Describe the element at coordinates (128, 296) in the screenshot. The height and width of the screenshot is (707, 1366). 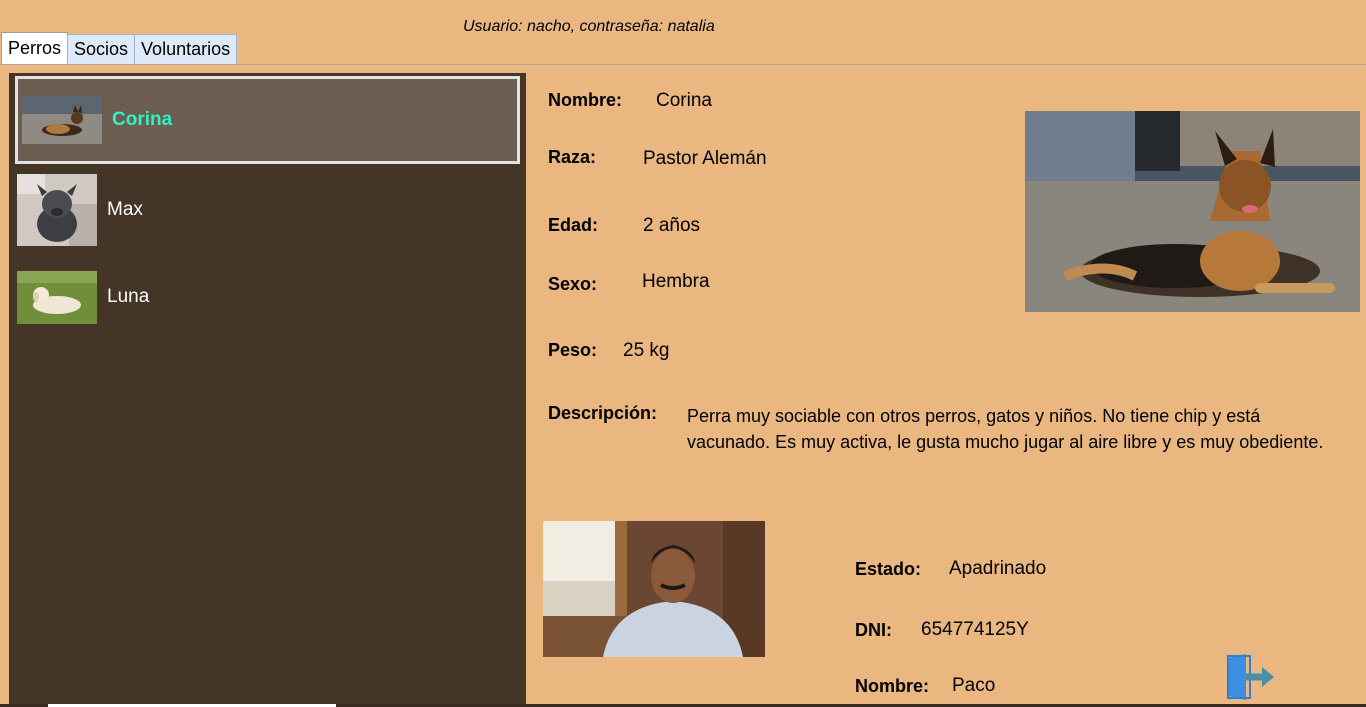
I see `dog-name: Luna` at that location.